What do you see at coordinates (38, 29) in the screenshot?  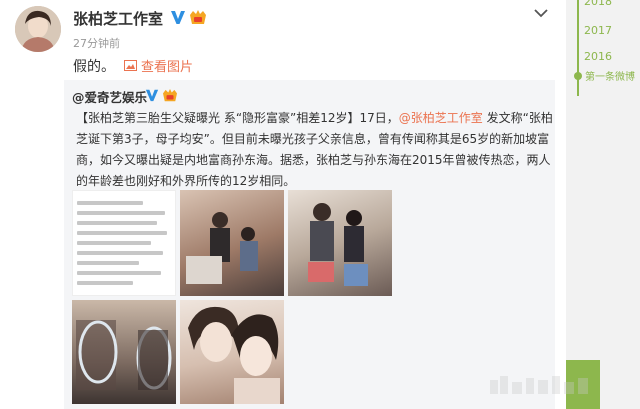 I see `avatar` at bounding box center [38, 29].